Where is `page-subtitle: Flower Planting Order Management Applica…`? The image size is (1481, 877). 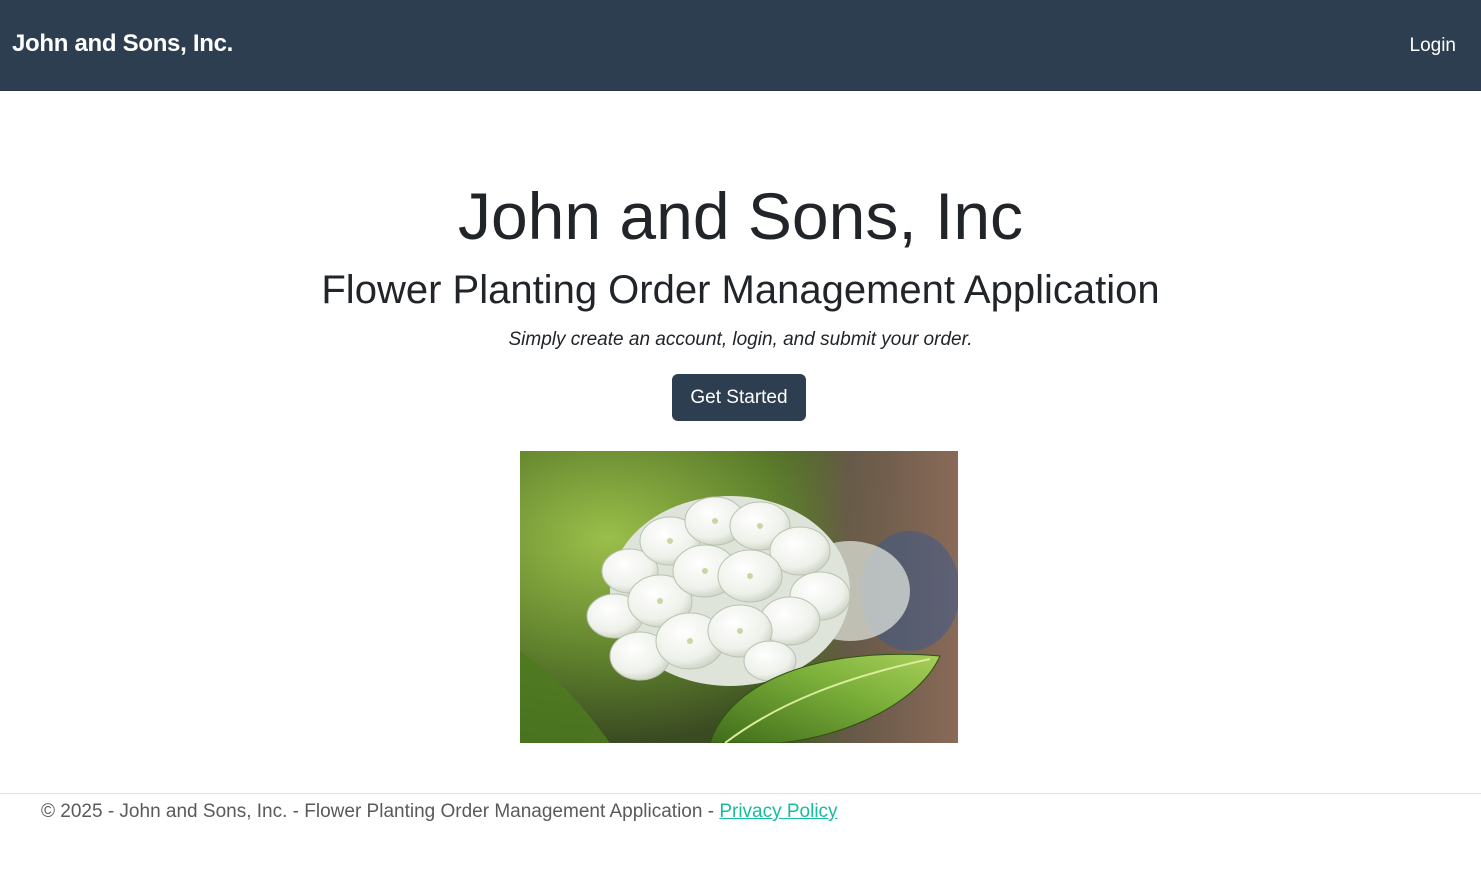
page-subtitle: Flower Planting Order Management Applica… is located at coordinates (740, 290).